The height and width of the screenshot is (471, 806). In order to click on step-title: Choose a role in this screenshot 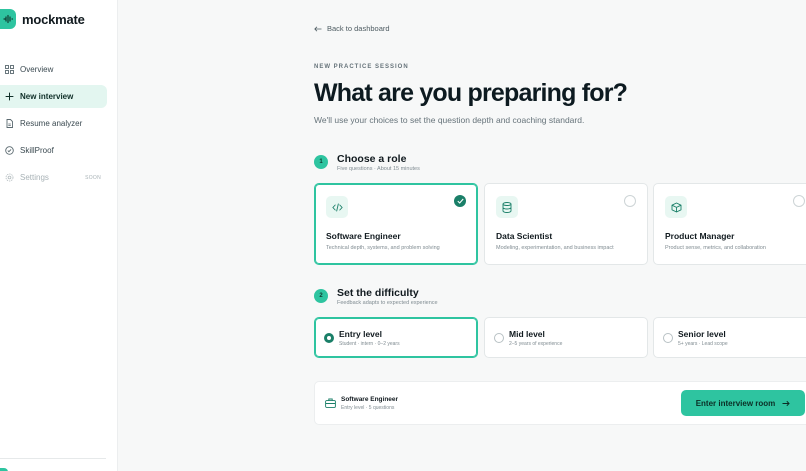, I will do `click(372, 159)`.